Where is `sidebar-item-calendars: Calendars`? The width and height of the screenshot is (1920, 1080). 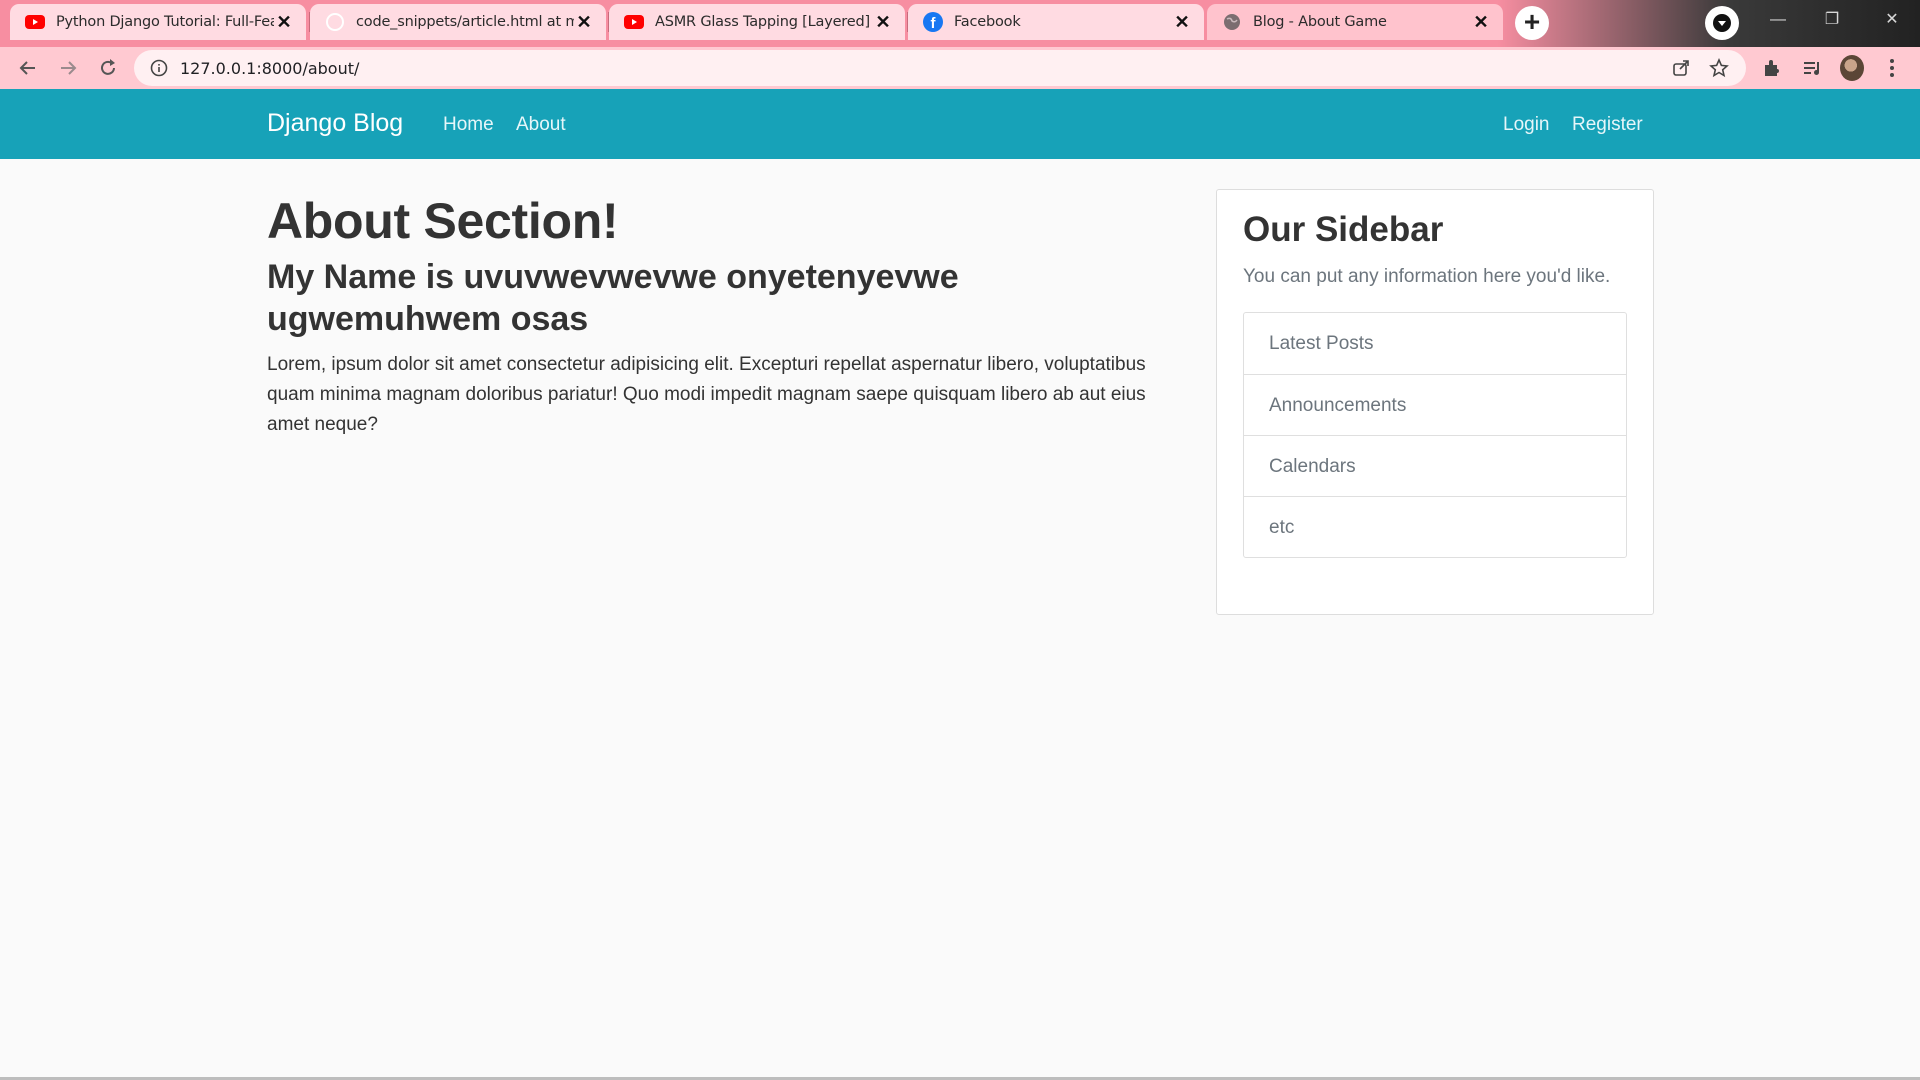
sidebar-item-calendars: Calendars is located at coordinates (1435, 465).